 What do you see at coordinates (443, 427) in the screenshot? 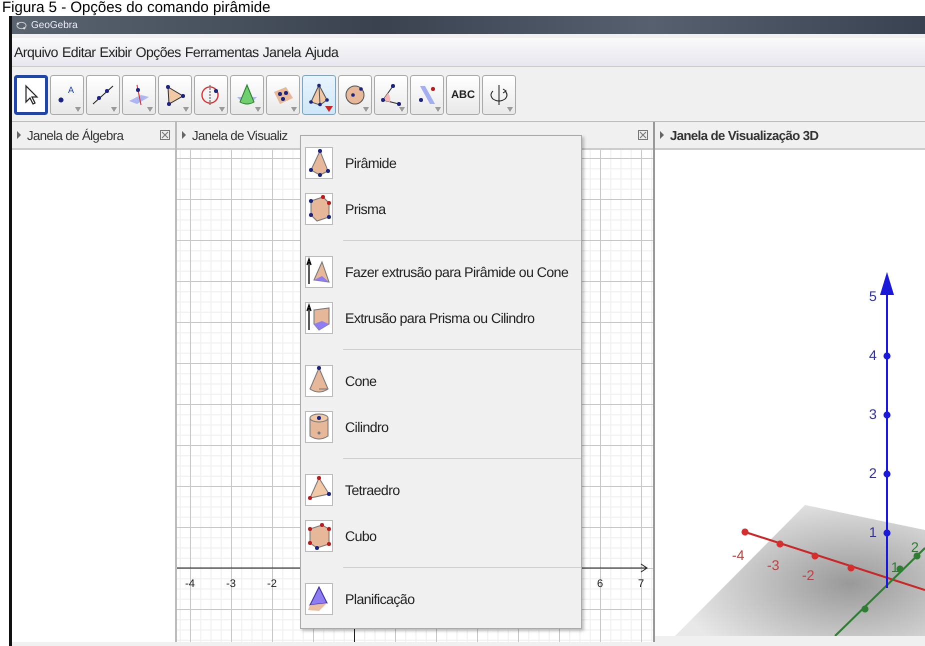
I see `menu-item: Cilindro` at bounding box center [443, 427].